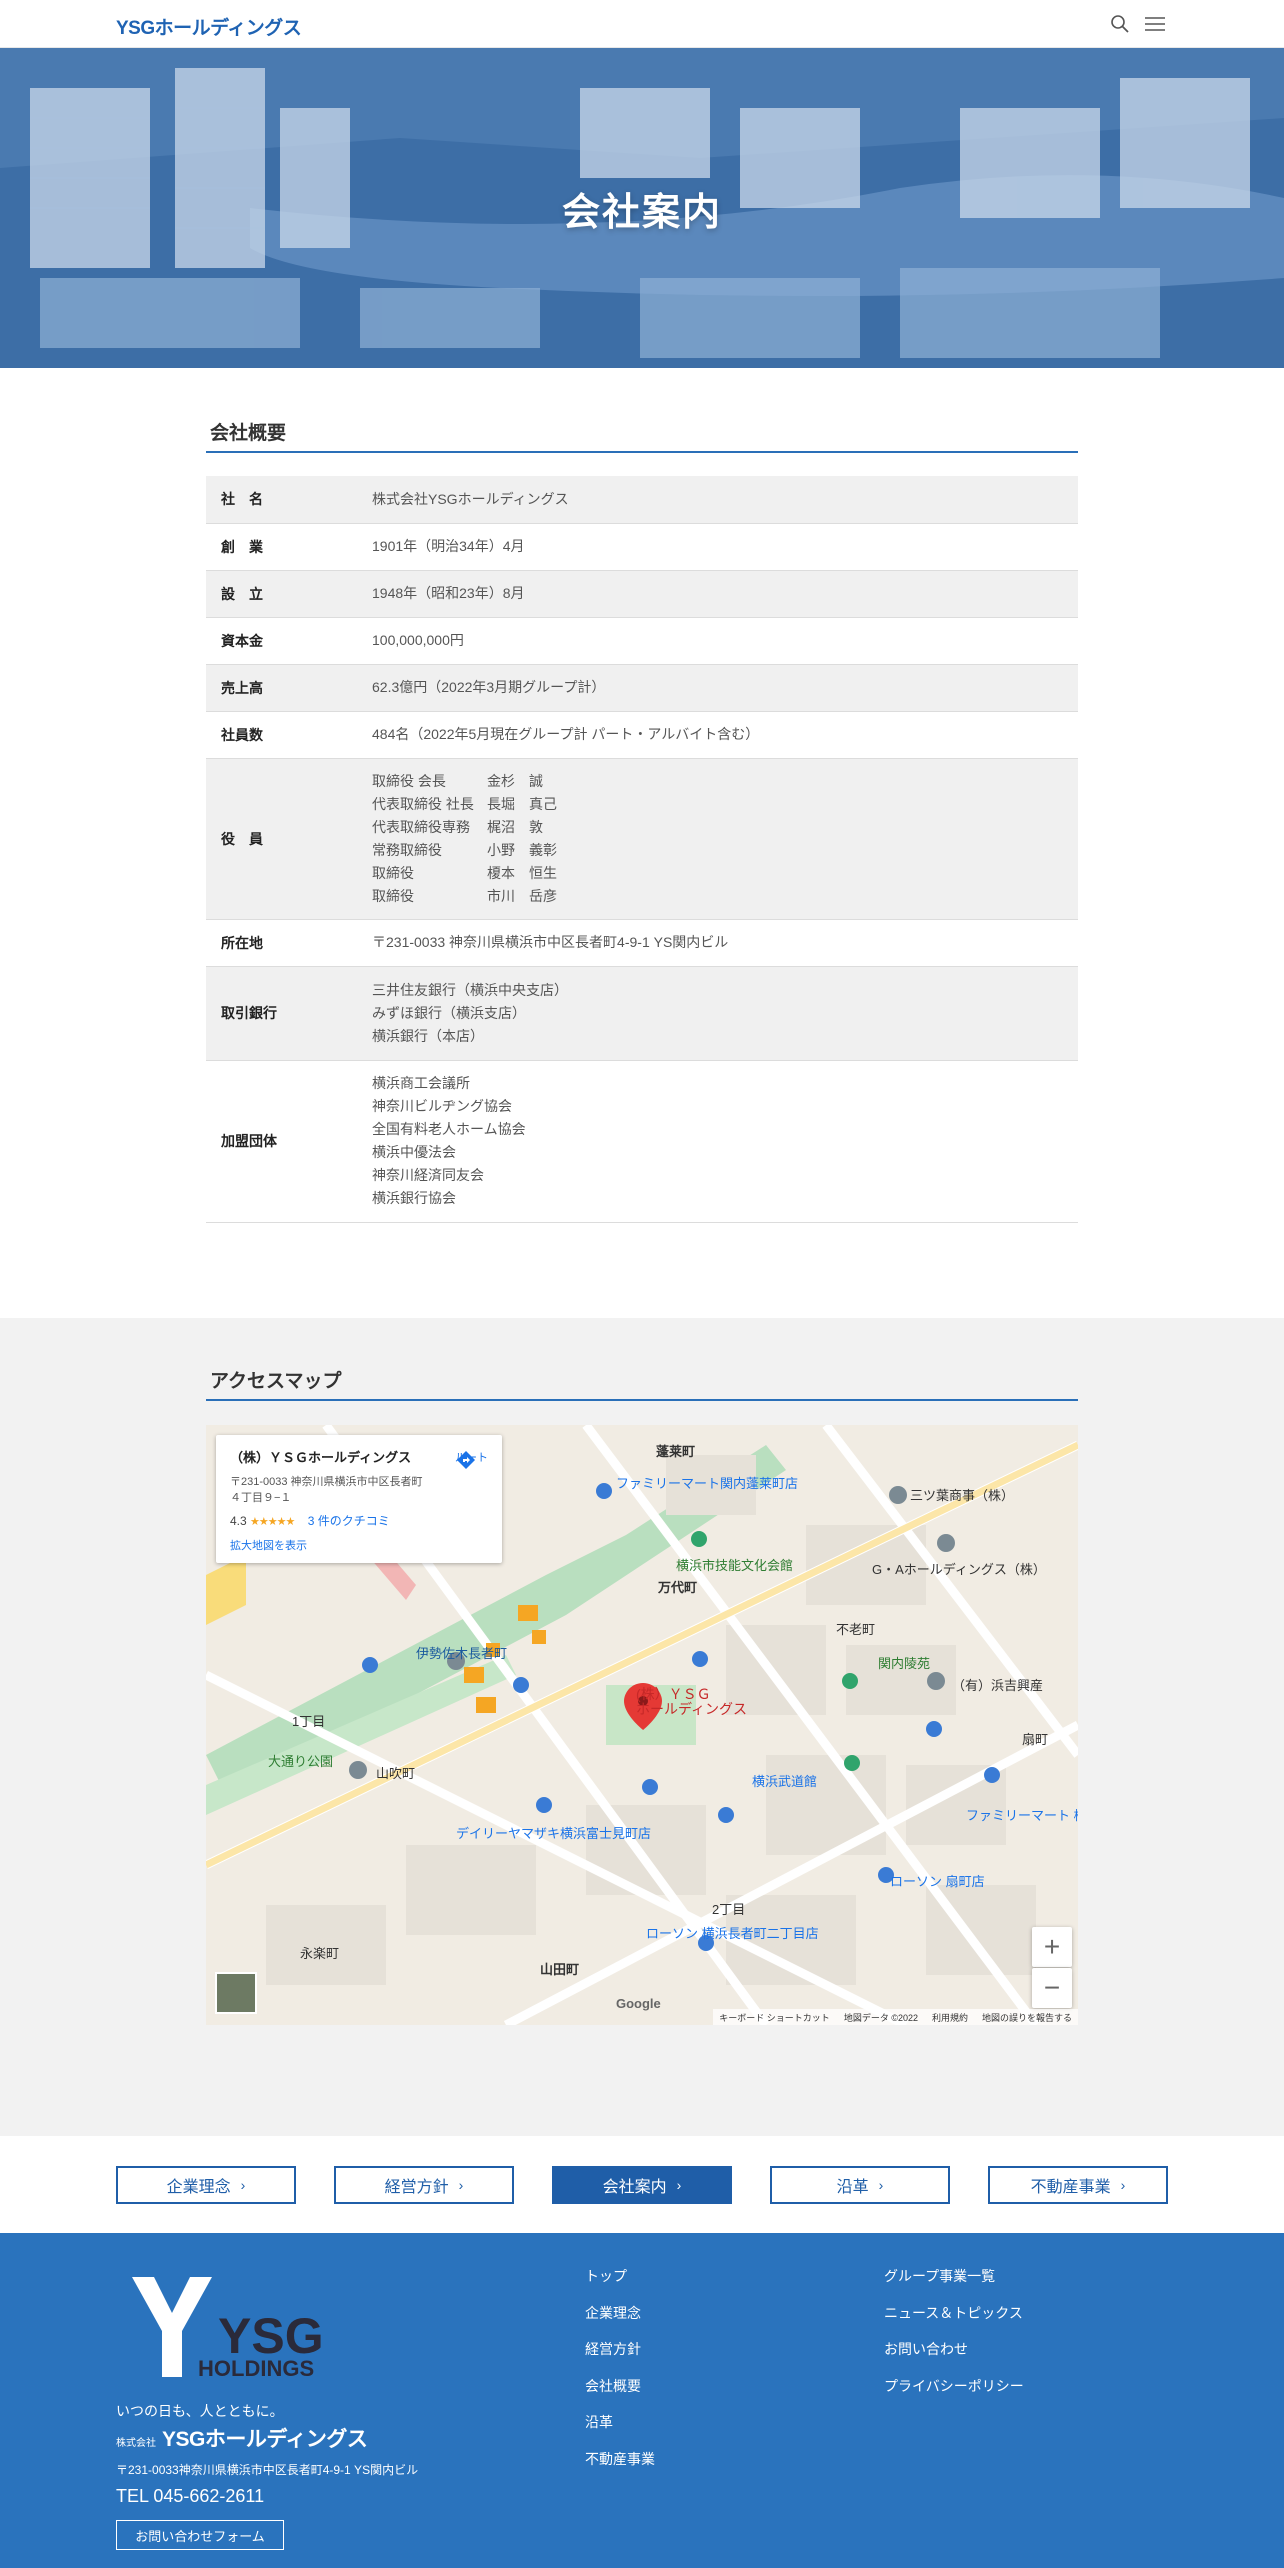  Describe the element at coordinates (242, 499) in the screenshot. I see `row-label: 社 名` at that location.